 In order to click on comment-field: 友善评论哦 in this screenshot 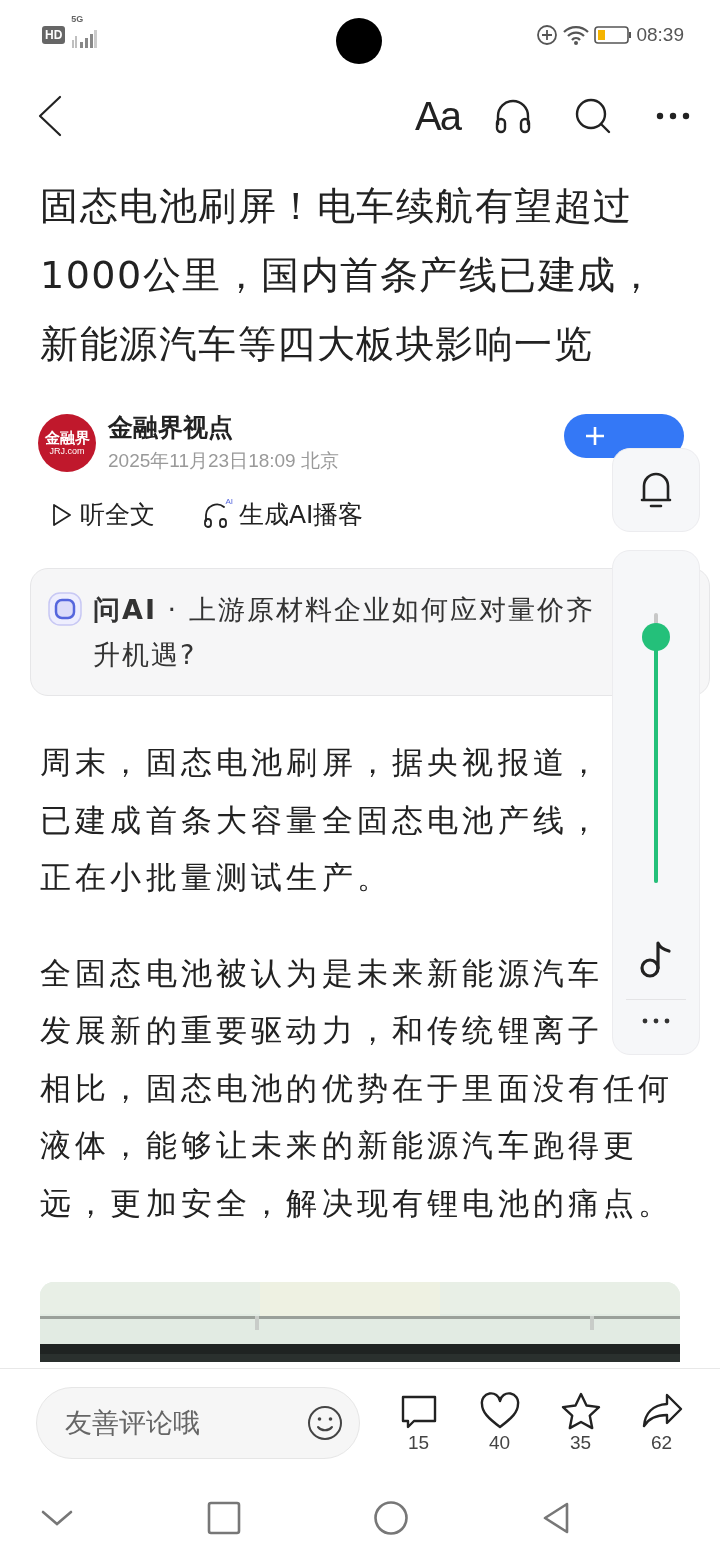, I will do `click(173, 1422)`.